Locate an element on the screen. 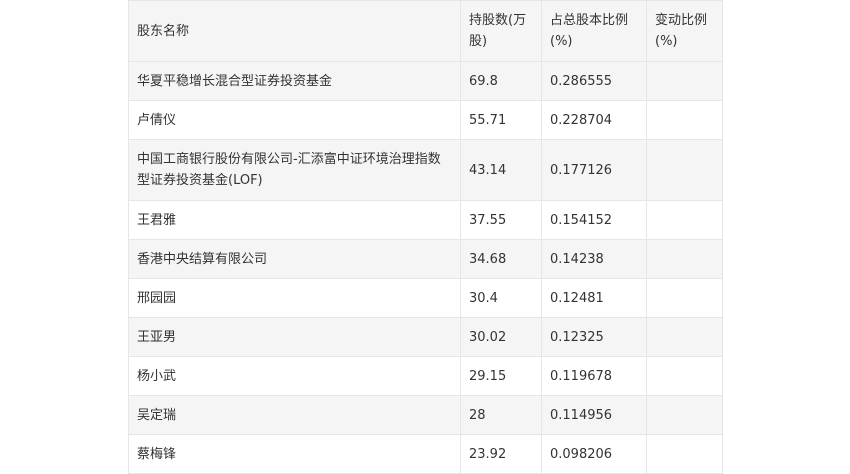 The width and height of the screenshot is (850, 474). table-row: 杨小武 29.15 0.119678 is located at coordinates (425, 376).